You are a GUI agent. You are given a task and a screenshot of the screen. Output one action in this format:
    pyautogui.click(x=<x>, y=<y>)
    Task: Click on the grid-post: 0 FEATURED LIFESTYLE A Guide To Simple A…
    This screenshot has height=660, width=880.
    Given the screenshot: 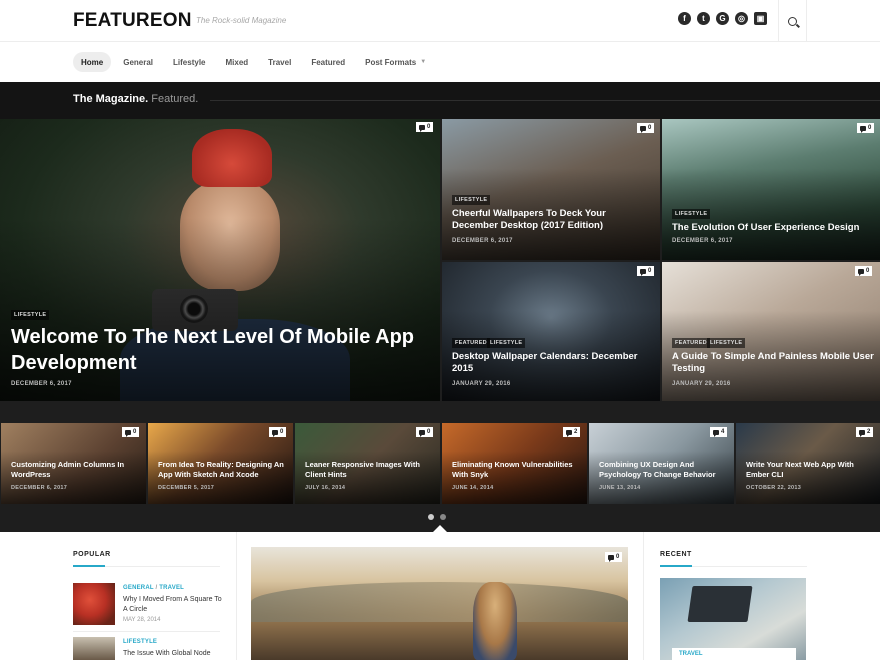 What is the action you would take?
    pyautogui.click(x=771, y=331)
    